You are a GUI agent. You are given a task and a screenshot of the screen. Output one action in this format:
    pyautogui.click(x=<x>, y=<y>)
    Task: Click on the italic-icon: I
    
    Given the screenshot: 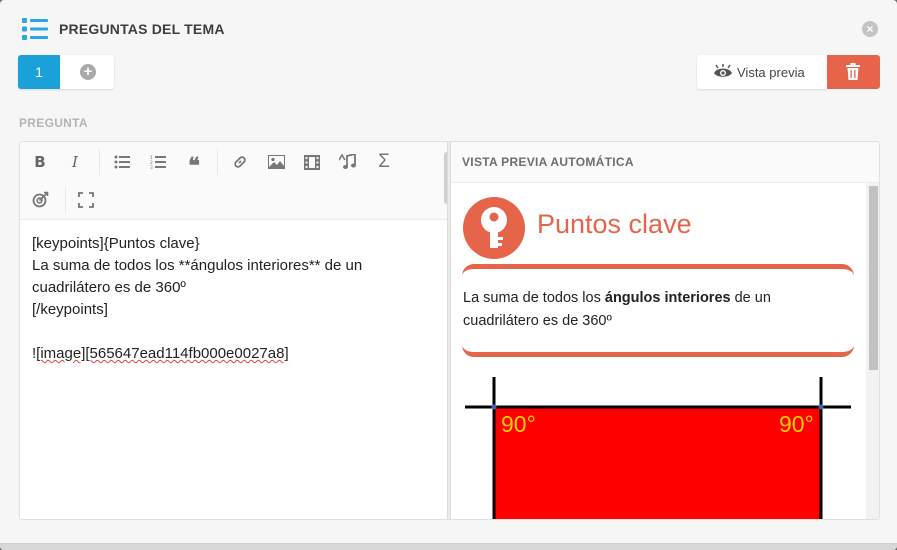 What is the action you would take?
    pyautogui.click(x=75, y=162)
    